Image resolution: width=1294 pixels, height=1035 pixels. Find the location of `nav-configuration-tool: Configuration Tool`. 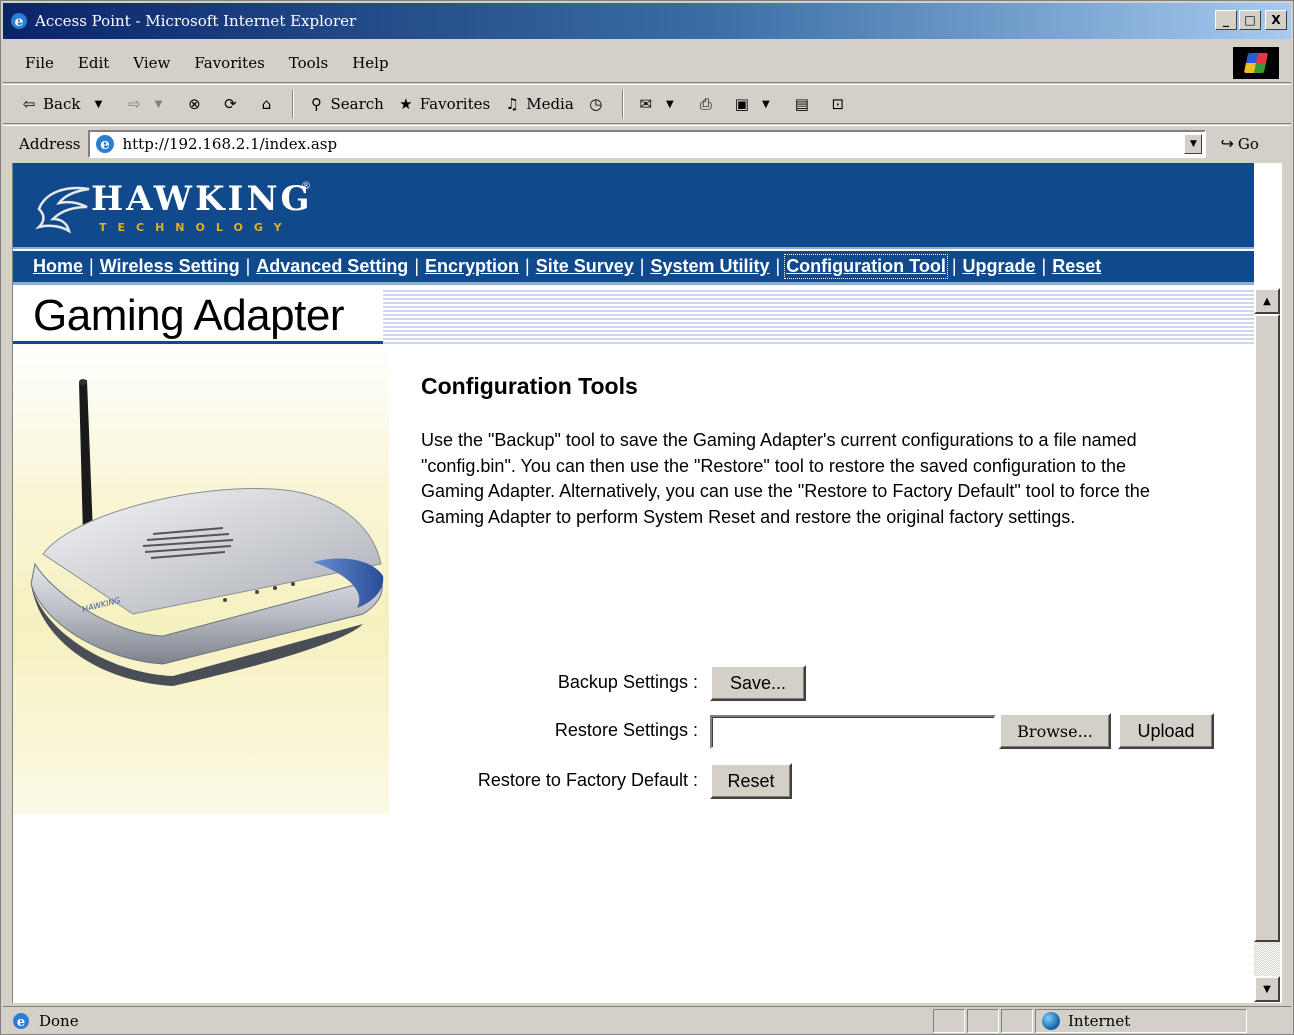

nav-configuration-tool: Configuration Tool is located at coordinates (866, 266).